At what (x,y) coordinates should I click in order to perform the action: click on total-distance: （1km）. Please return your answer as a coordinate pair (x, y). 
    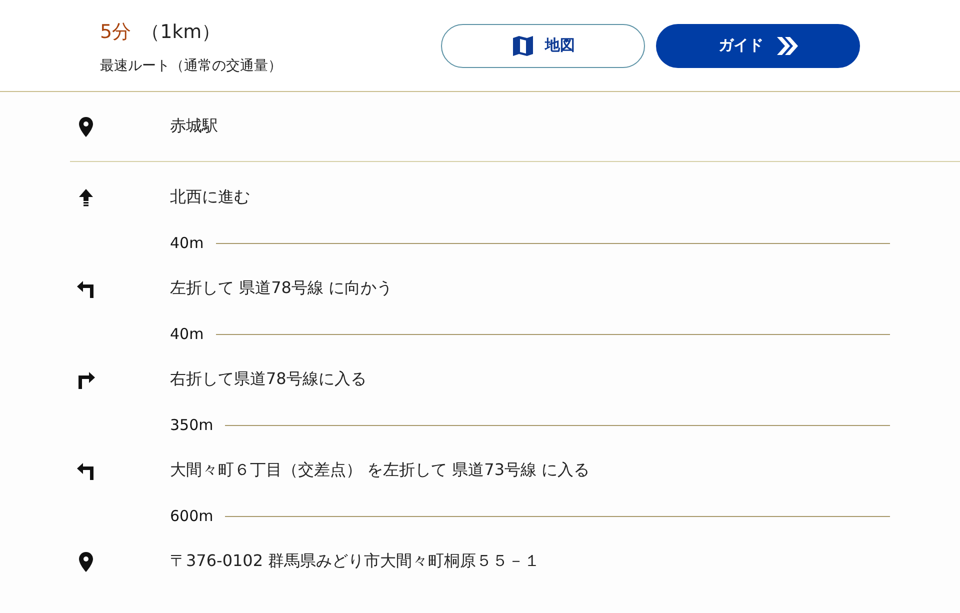
    Looking at the image, I should click on (181, 32).